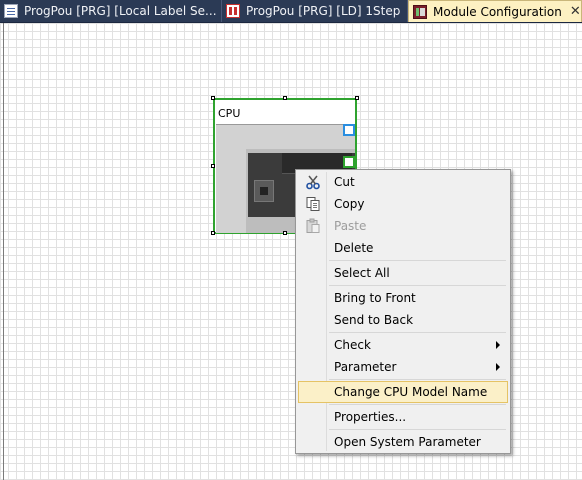  I want to click on connection-point-green, so click(349, 162).